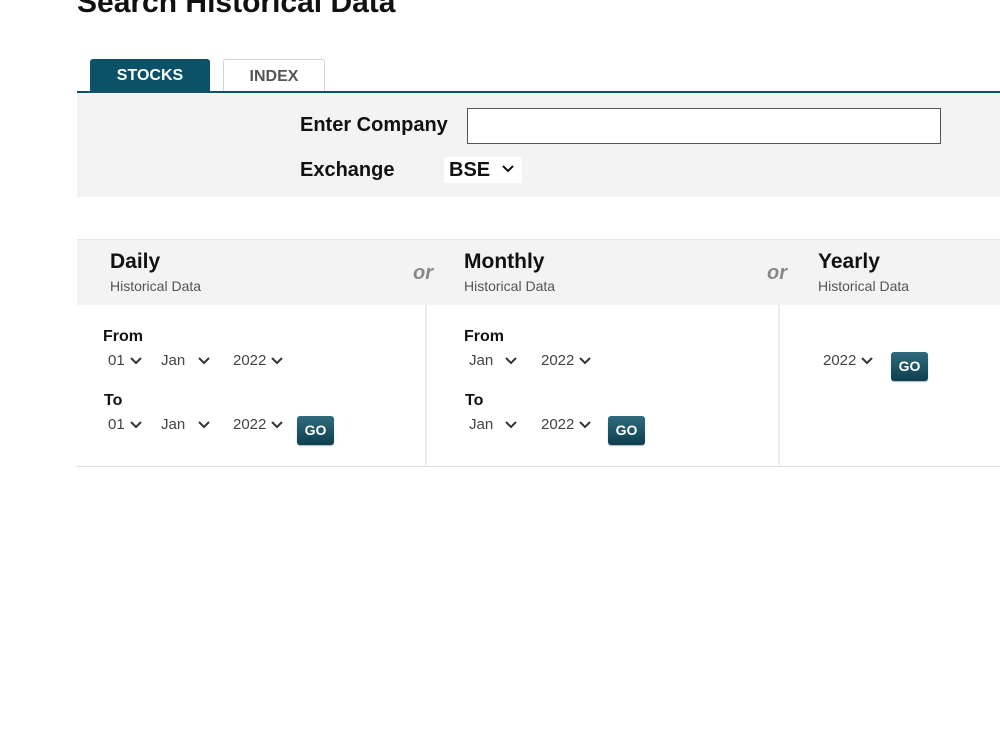 The image size is (1000, 751). I want to click on monthly-title: Monthly, so click(504, 261).